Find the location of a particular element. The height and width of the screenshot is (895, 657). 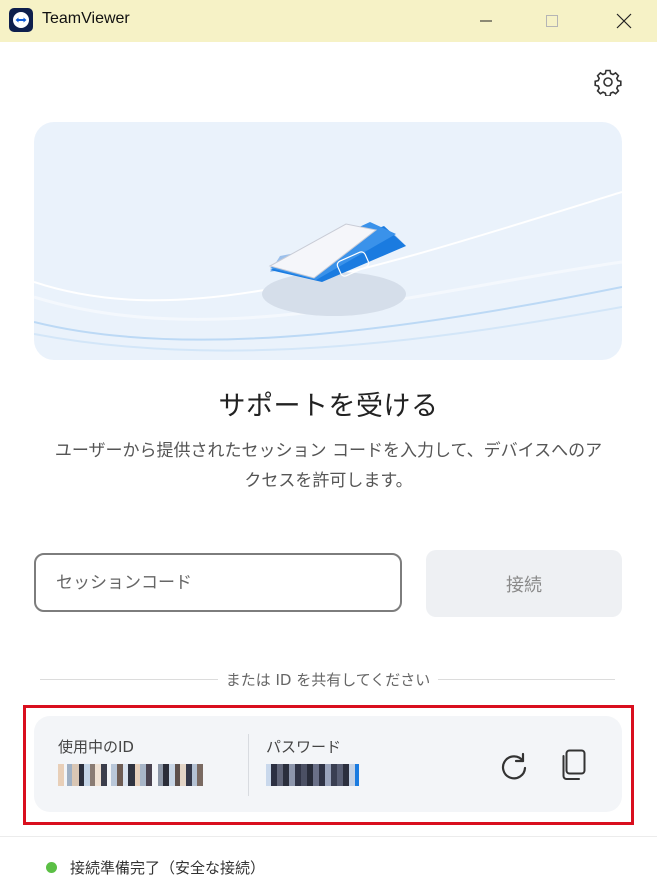

window-title: TeamViewer is located at coordinates (86, 18).